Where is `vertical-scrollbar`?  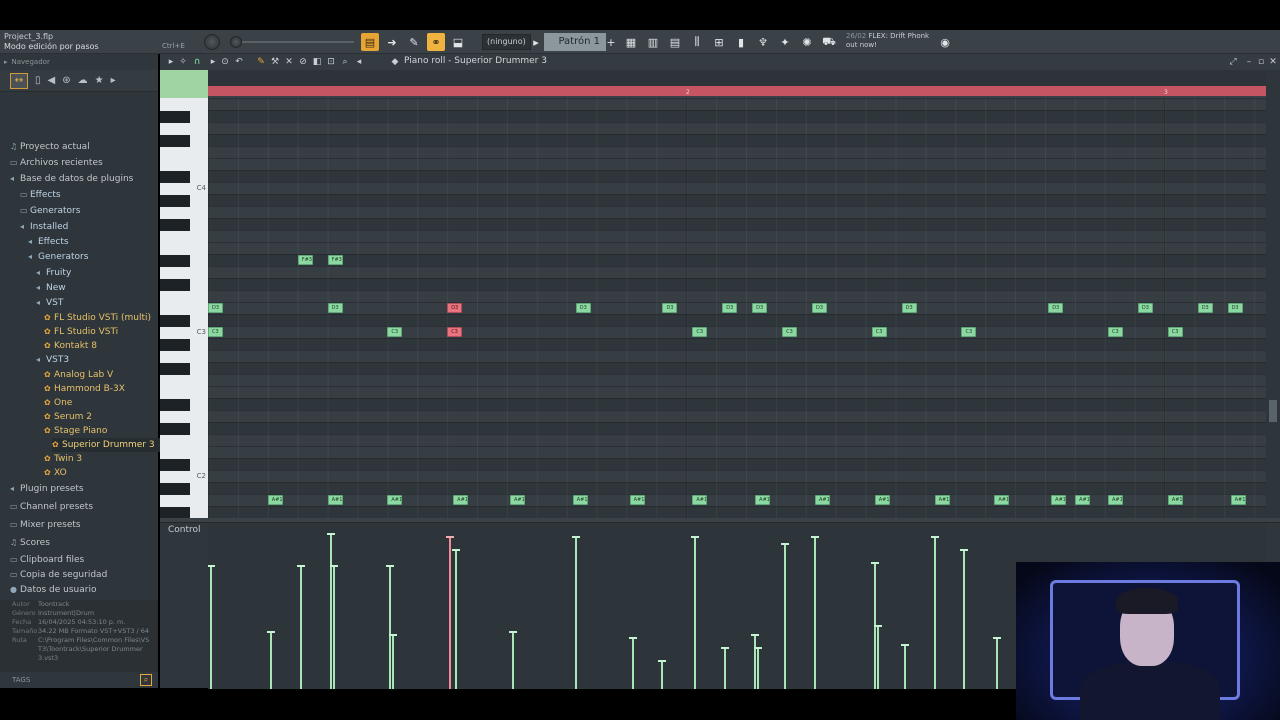 vertical-scrollbar is located at coordinates (1273, 294).